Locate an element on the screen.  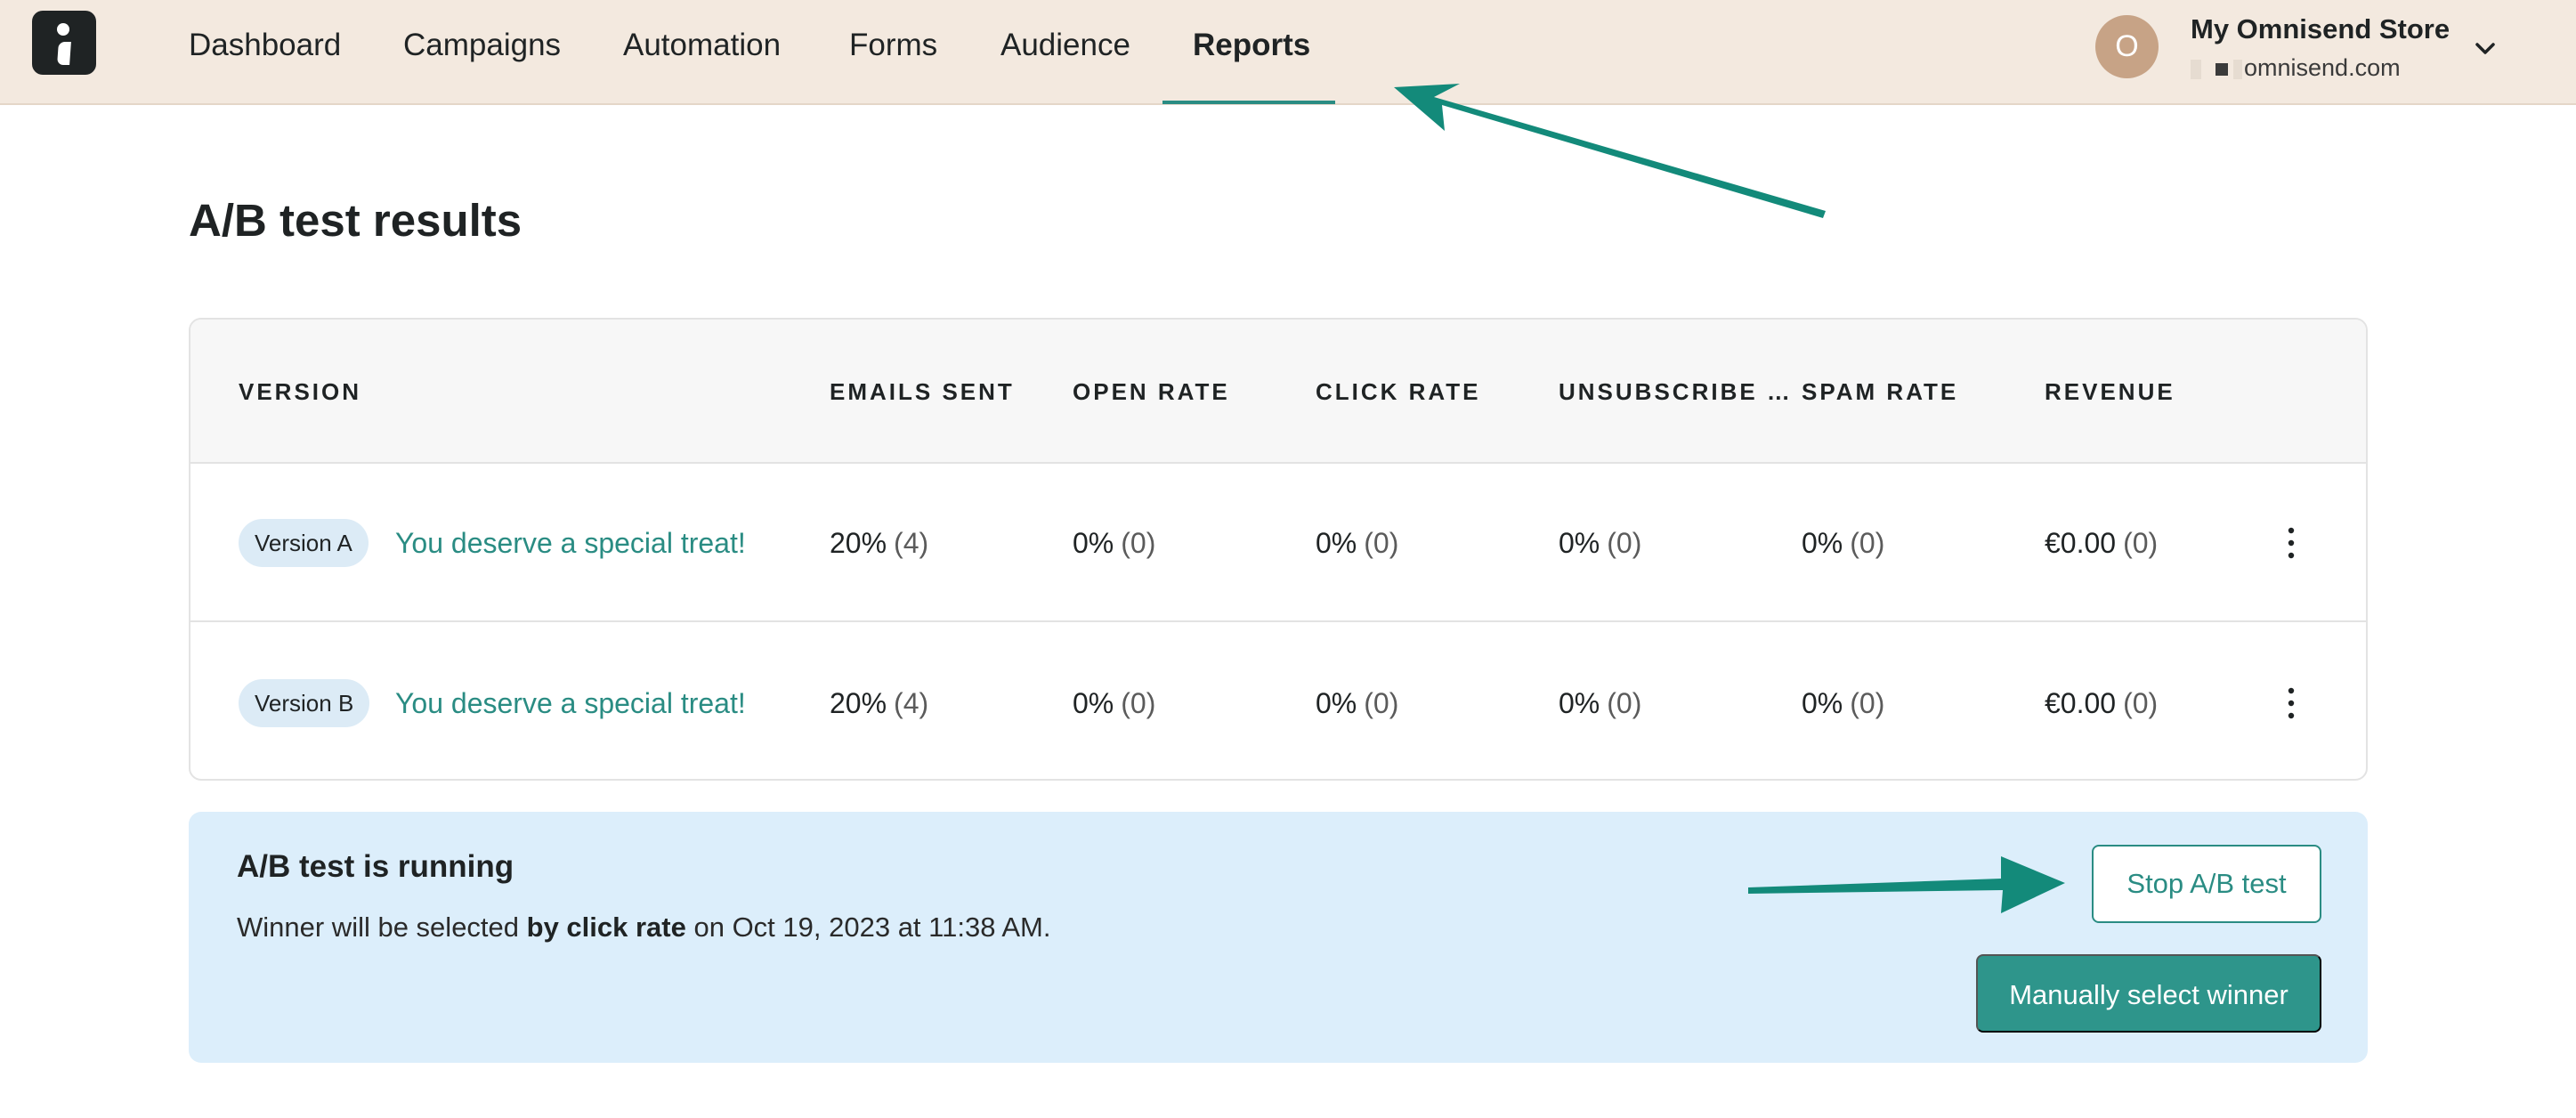
store-domain: omnisend.com is located at coordinates (2296, 68).